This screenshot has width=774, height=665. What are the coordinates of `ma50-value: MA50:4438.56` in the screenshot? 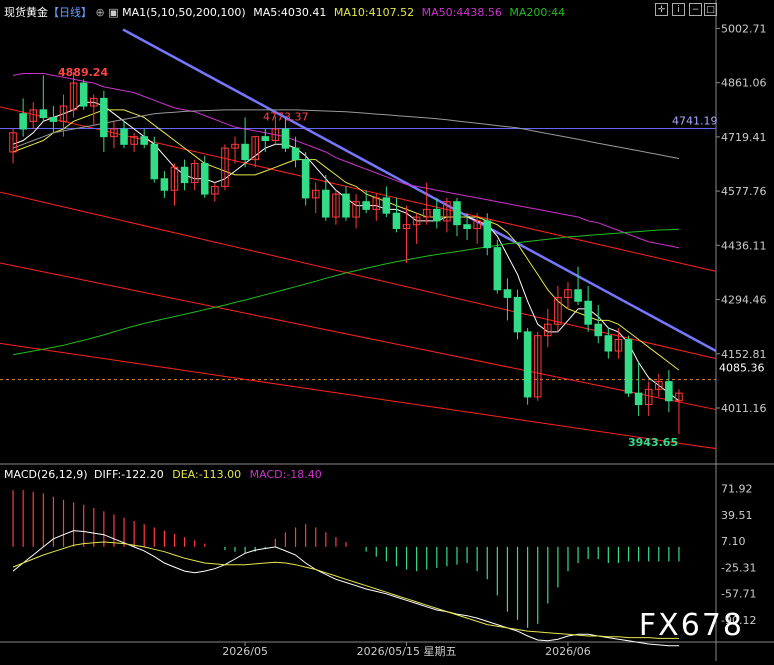 It's located at (461, 12).